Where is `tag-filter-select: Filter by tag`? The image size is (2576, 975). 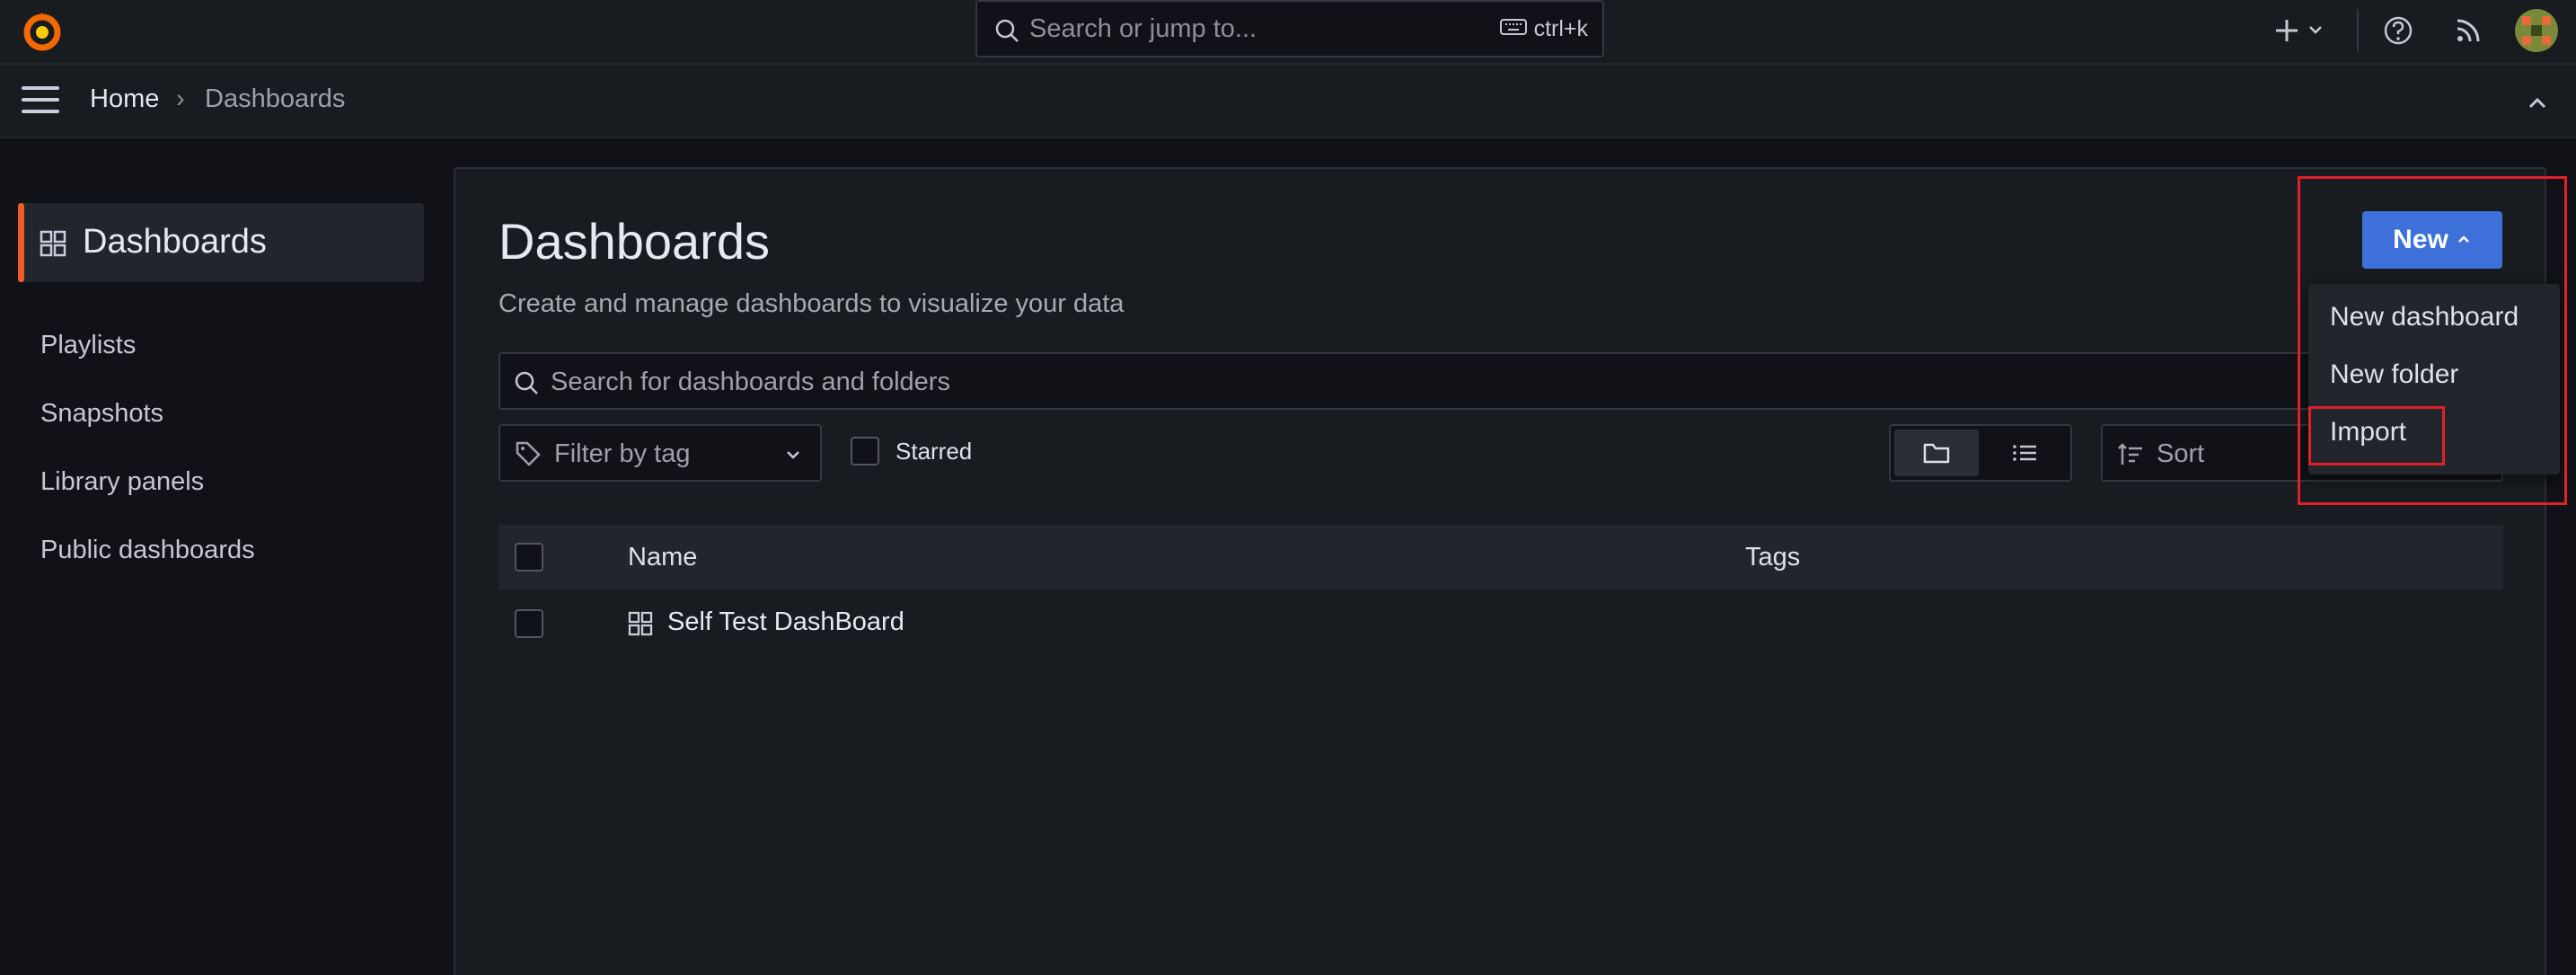 tag-filter-select: Filter by tag is located at coordinates (660, 453).